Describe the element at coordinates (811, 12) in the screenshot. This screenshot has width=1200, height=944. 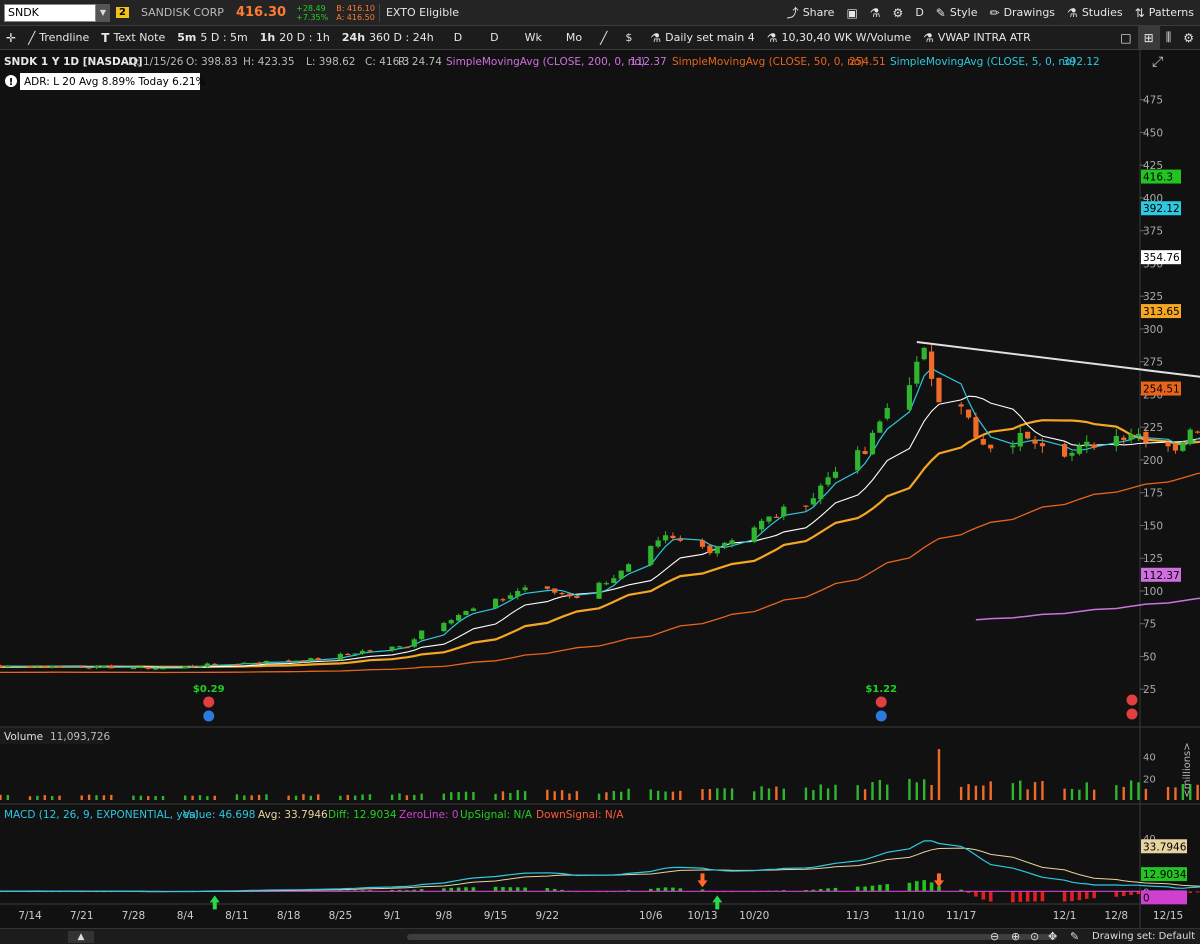
I see `share-button: ⤴ Share` at that location.